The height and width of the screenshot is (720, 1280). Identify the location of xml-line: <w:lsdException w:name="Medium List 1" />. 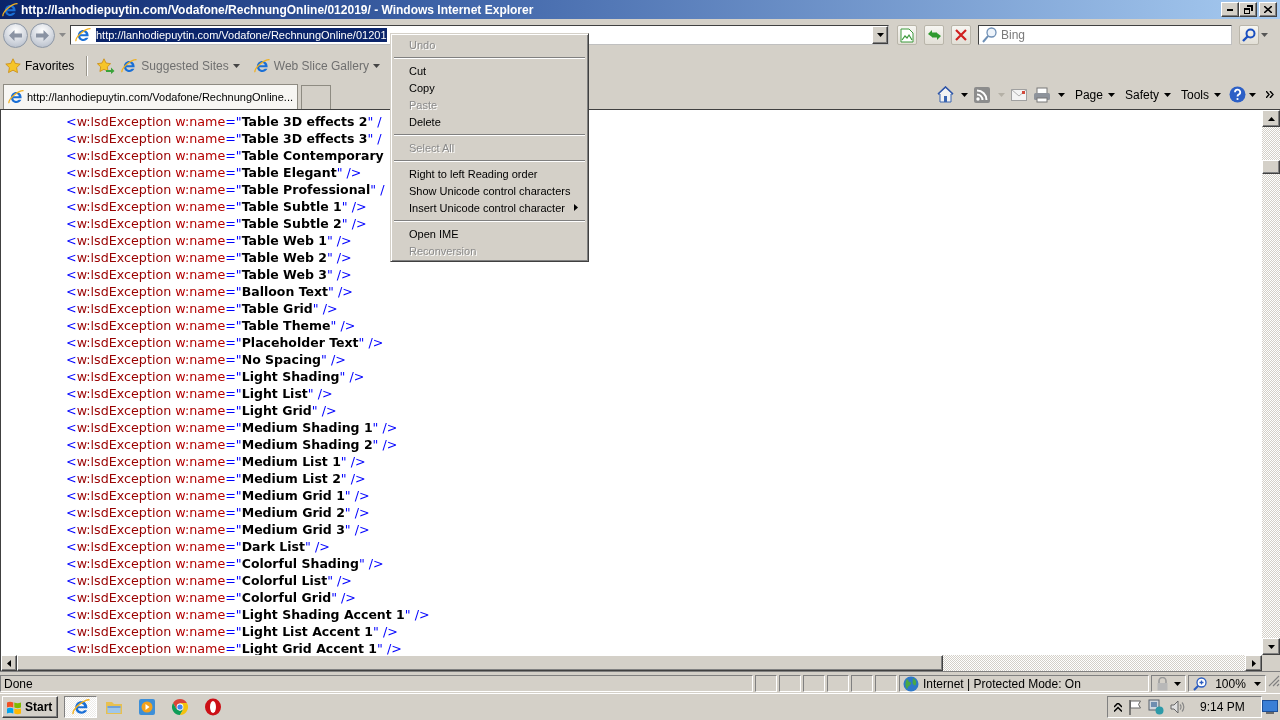
(216, 461).